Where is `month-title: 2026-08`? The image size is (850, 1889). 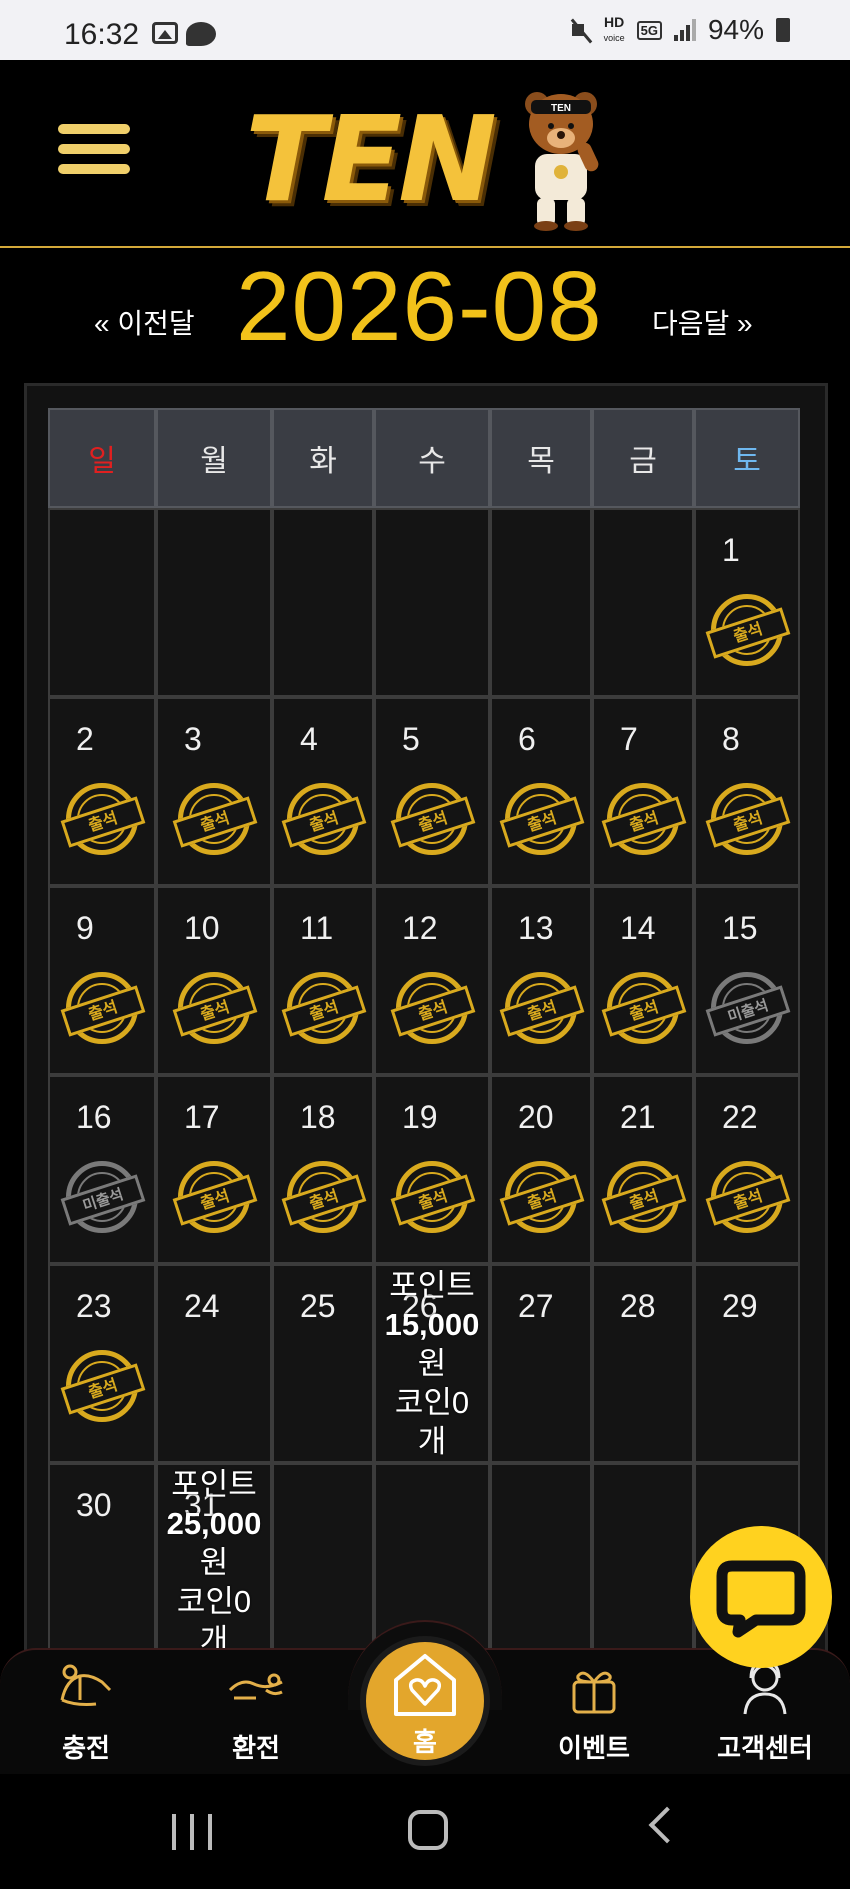 month-title: 2026-08 is located at coordinates (419, 306).